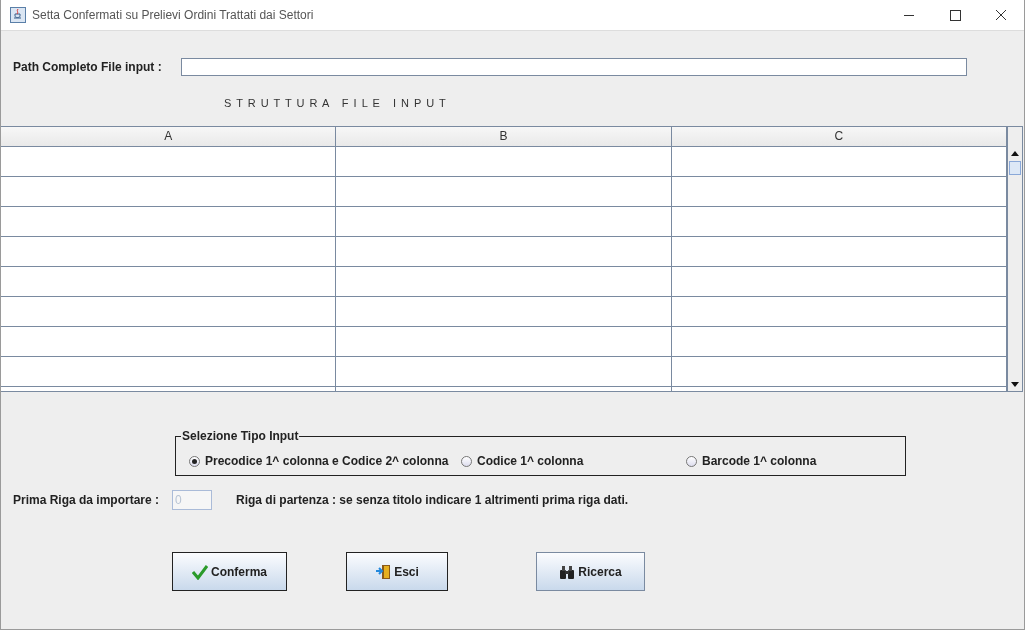  I want to click on column-header: C, so click(839, 137).